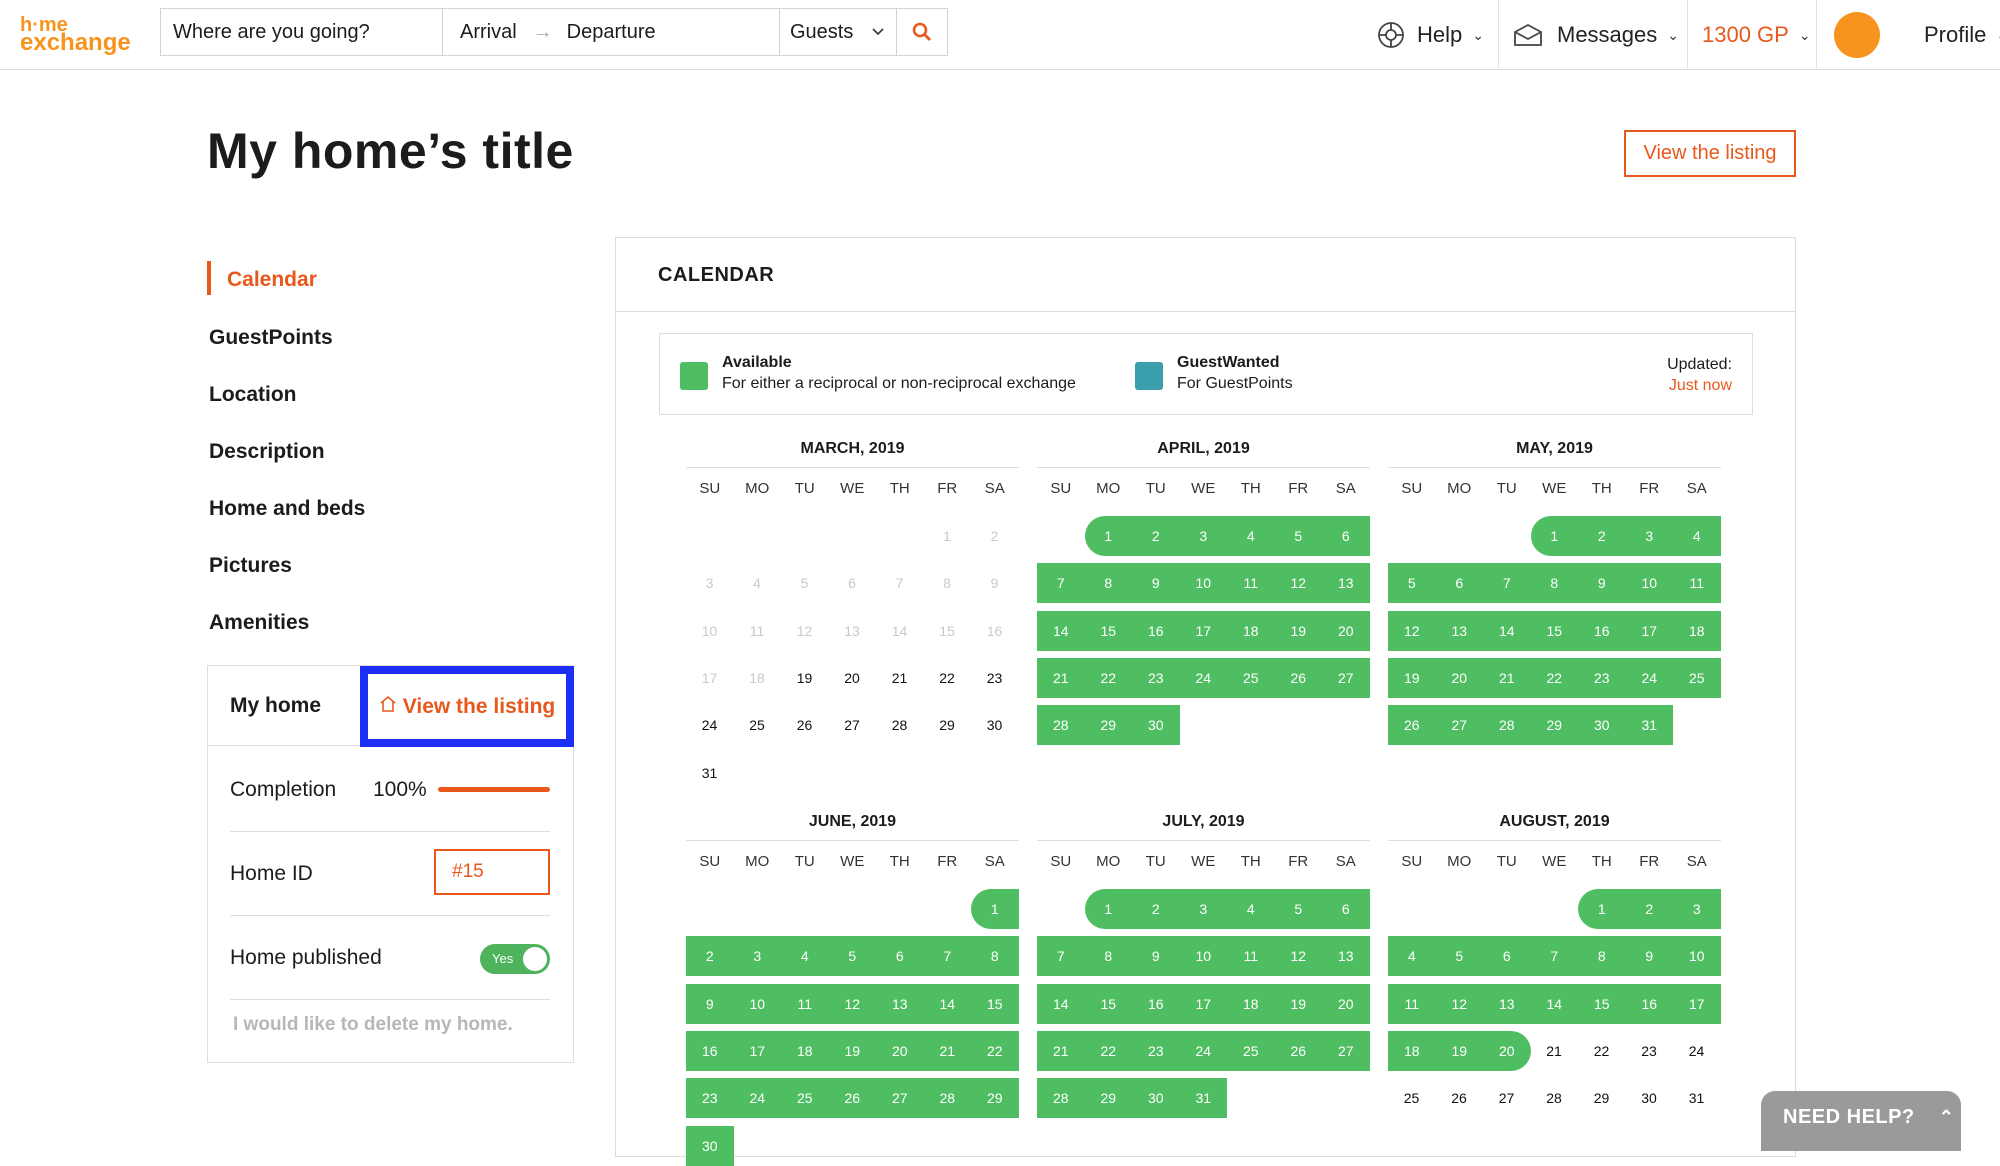  What do you see at coordinates (611, 32) in the screenshot?
I see `departure-field: Departure` at bounding box center [611, 32].